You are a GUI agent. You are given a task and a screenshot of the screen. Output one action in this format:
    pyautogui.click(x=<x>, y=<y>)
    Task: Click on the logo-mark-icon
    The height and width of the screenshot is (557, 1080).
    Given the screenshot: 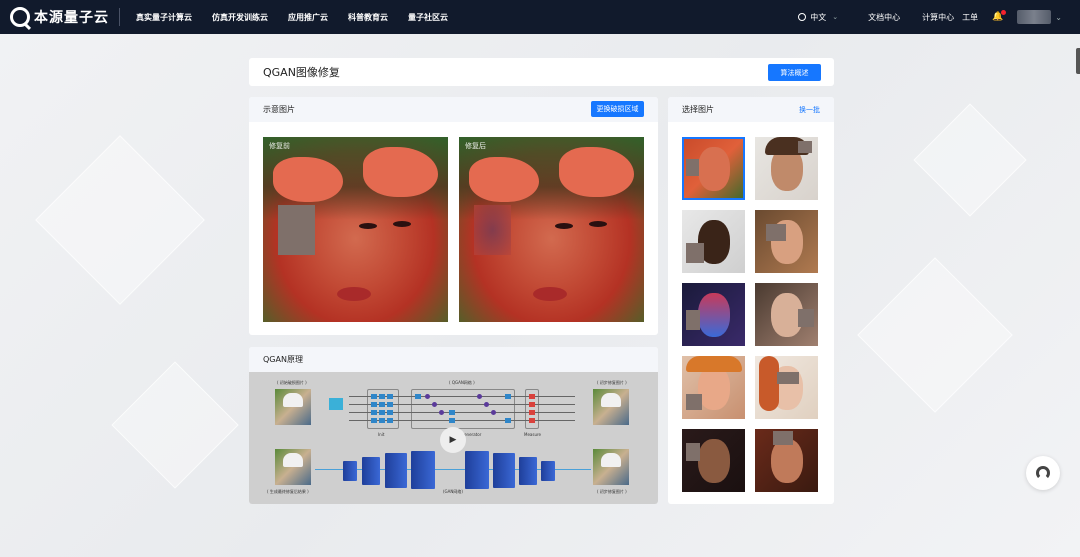 What is the action you would take?
    pyautogui.click(x=20, y=17)
    